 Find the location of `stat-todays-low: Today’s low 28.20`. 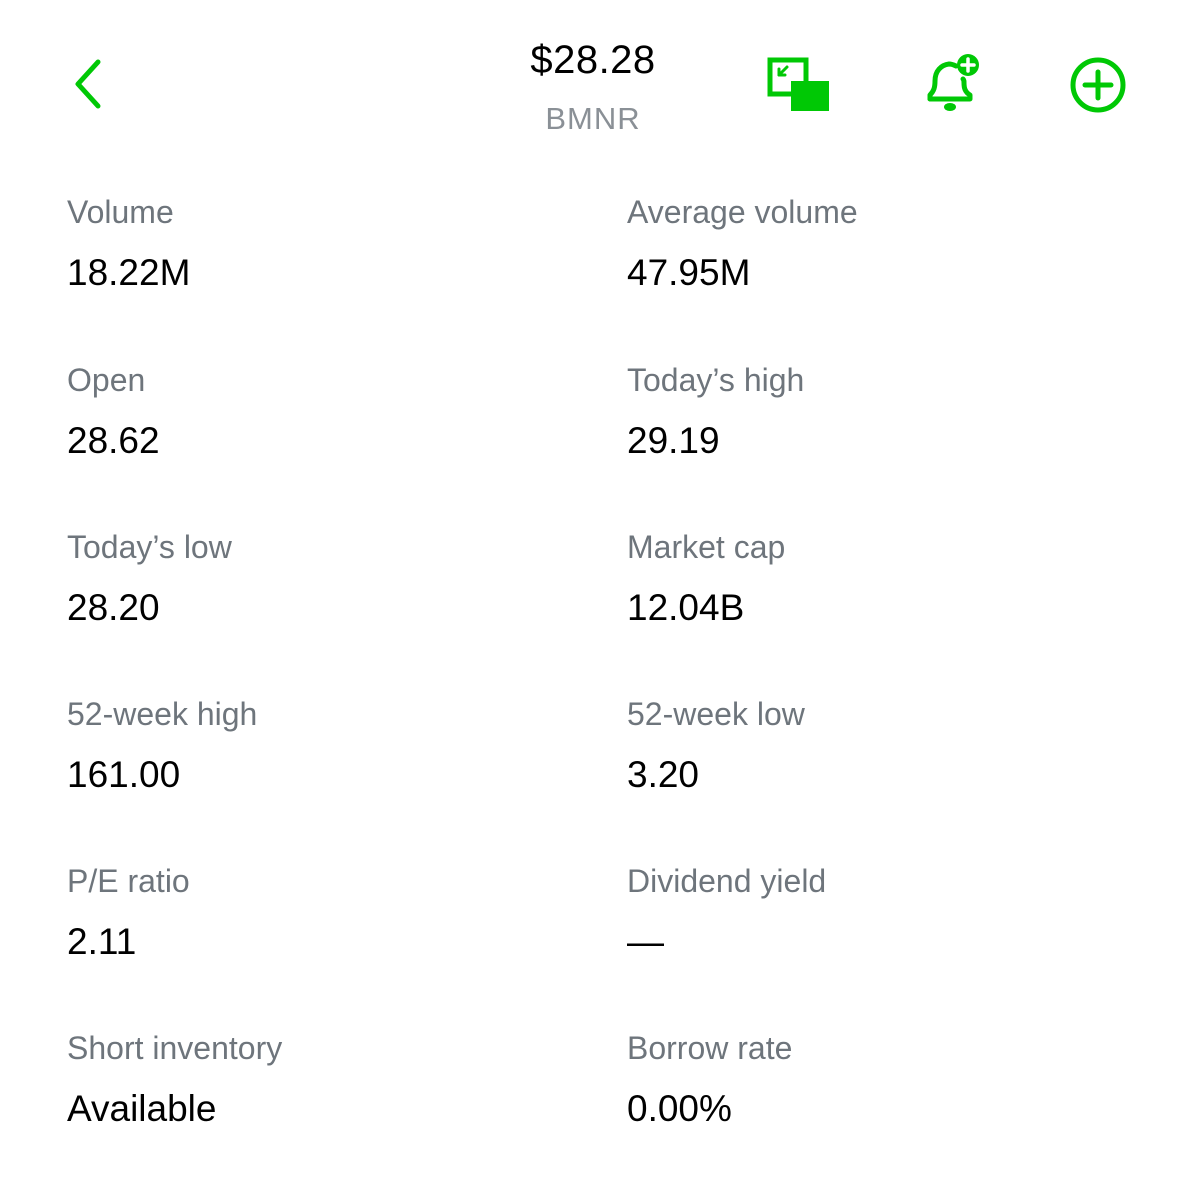

stat-todays-low: Today’s low 28.20 is located at coordinates (317, 579).